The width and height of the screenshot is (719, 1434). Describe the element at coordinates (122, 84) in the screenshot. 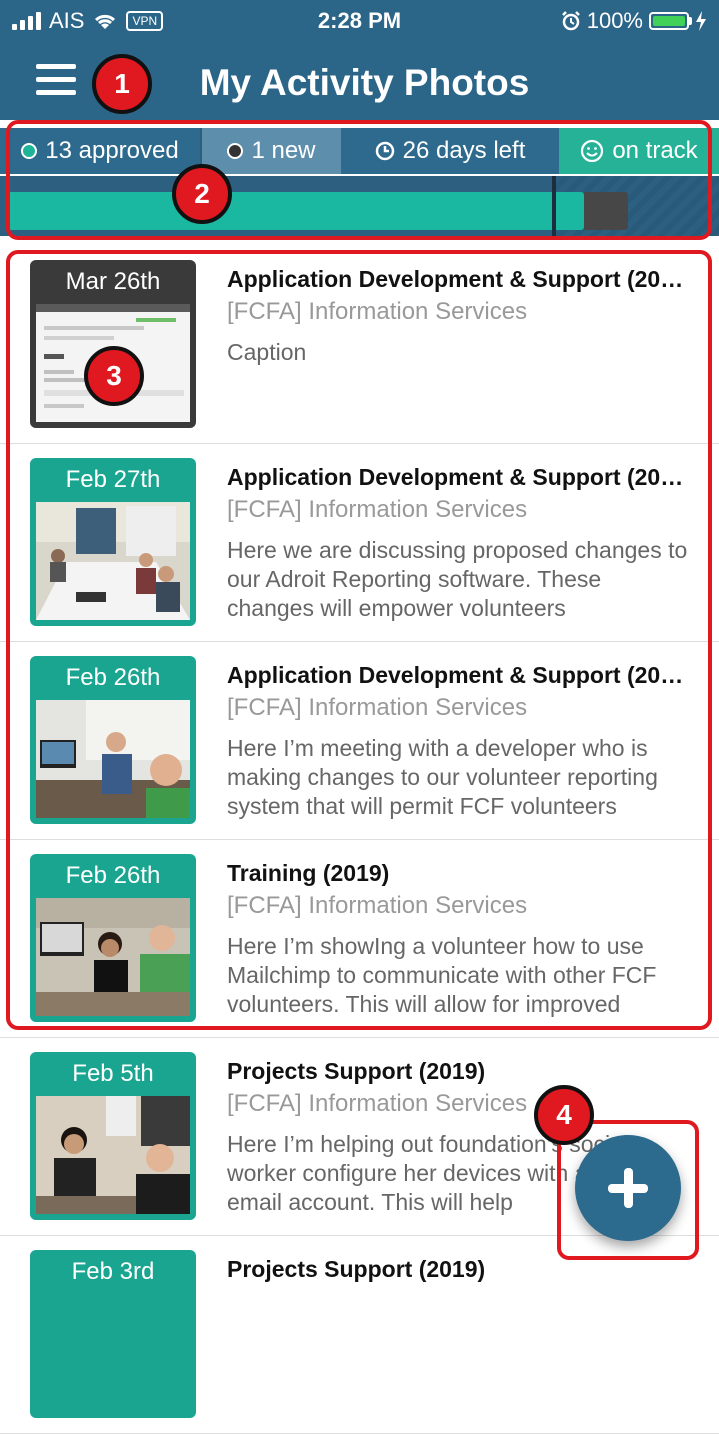

I see `annotation-marker-1: 1` at that location.